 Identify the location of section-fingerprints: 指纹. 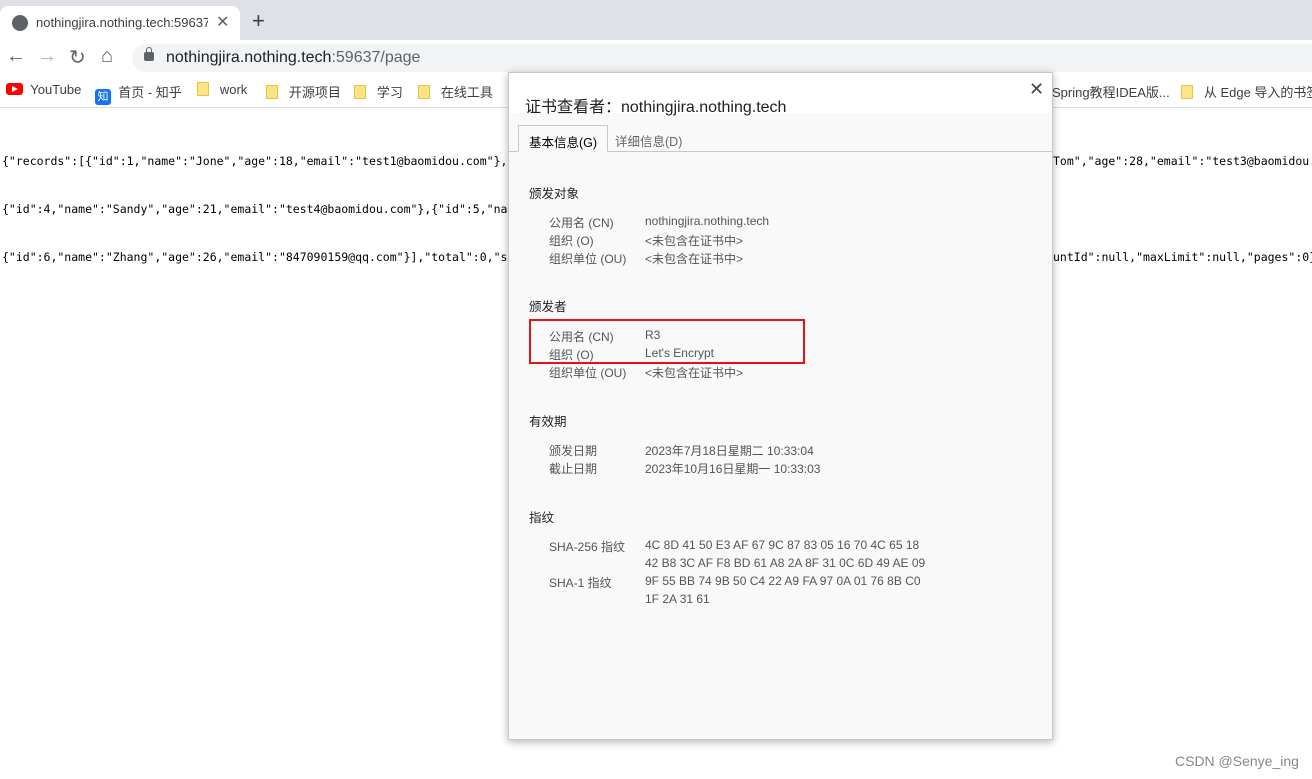
(542, 518).